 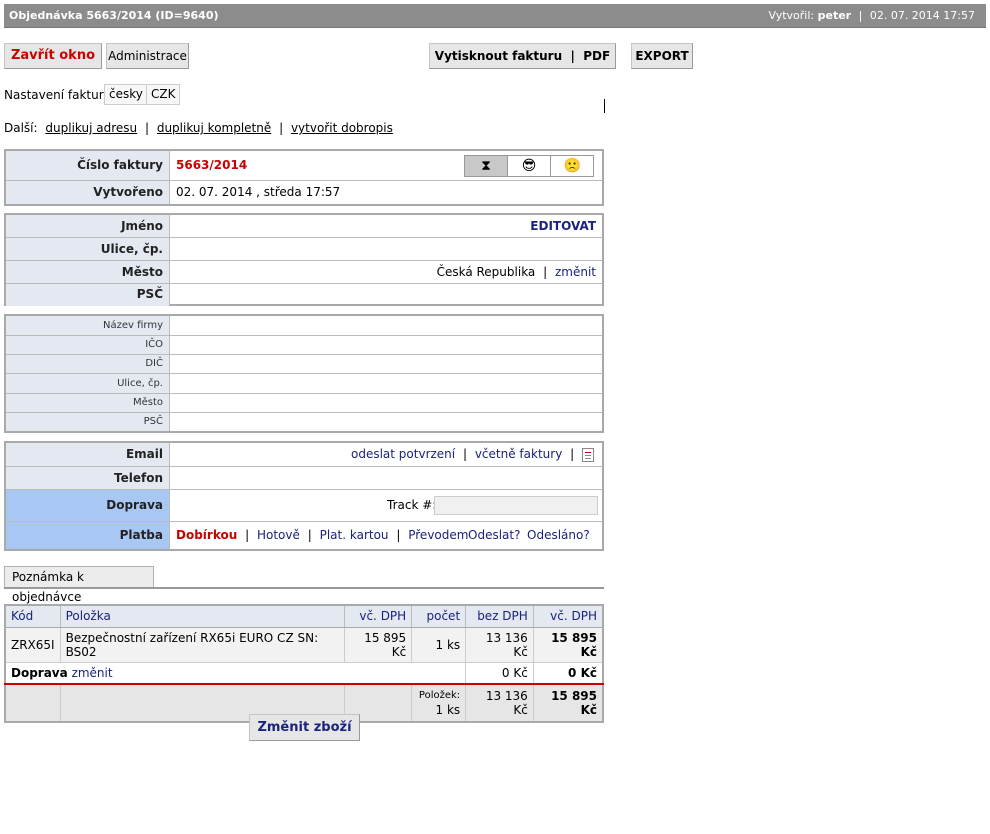 What do you see at coordinates (342, 128) in the screenshot?
I see `create-credit-note-link: vytvořit dobropis` at bounding box center [342, 128].